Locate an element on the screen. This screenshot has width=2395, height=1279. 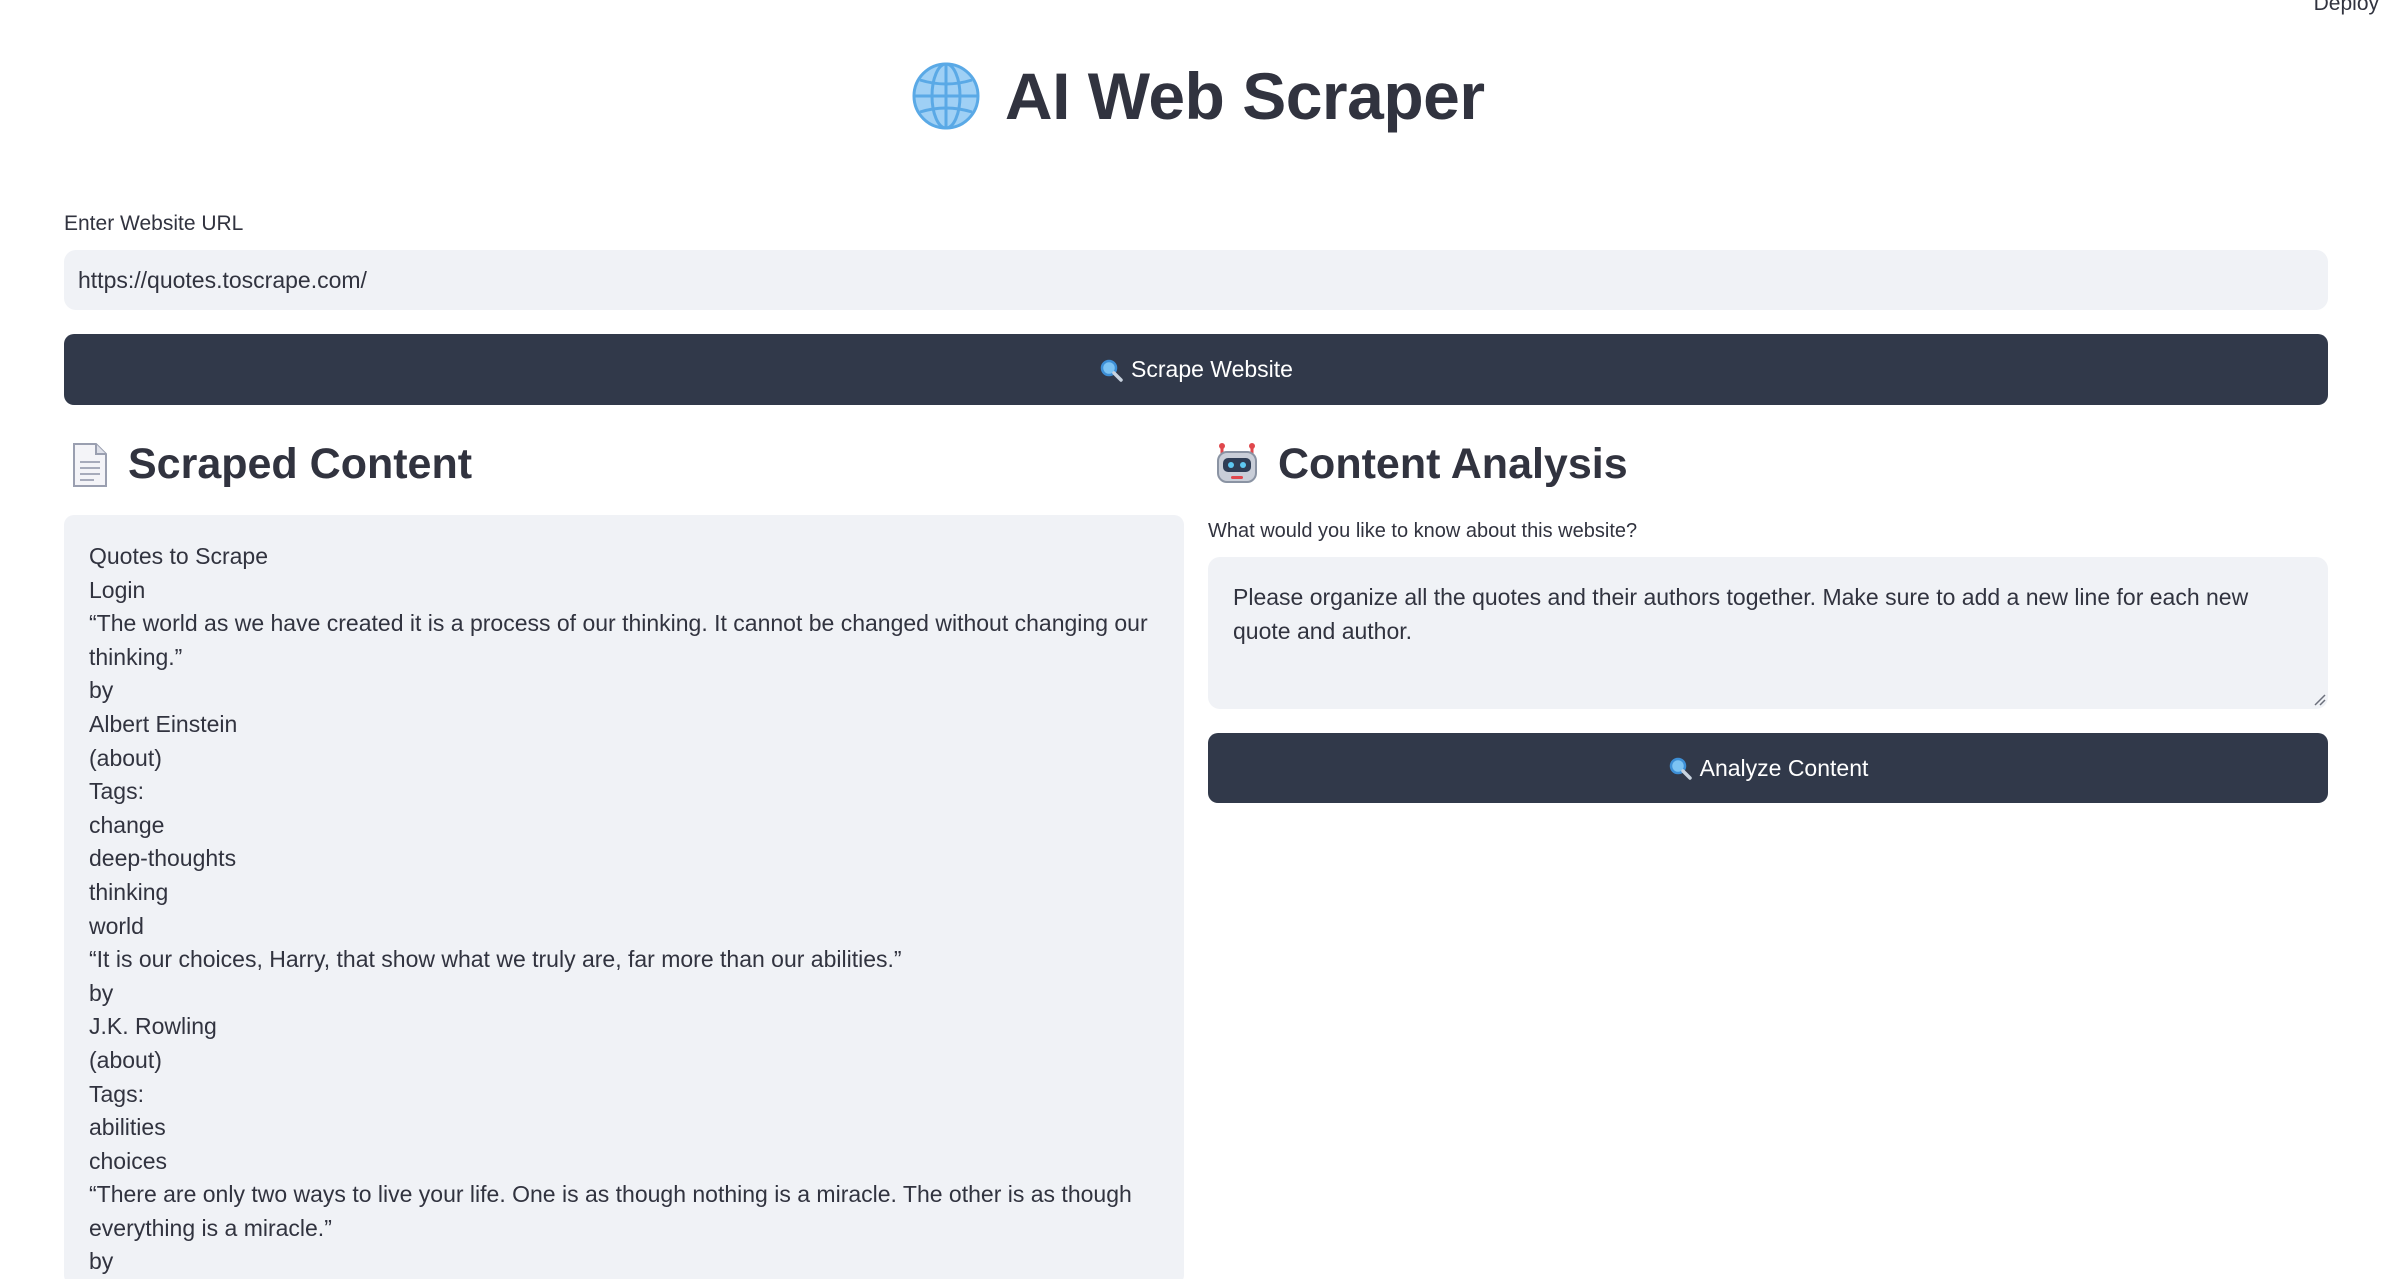
scraped-content-title: Scraped Content is located at coordinates (300, 464).